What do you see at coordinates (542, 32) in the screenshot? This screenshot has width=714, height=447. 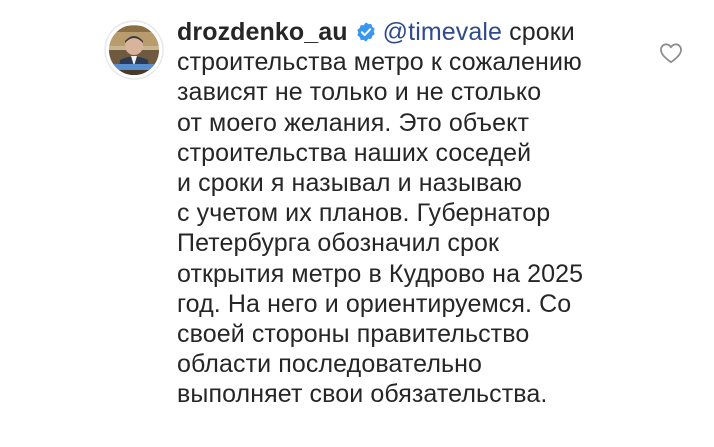 I see `comment-text-start: сроки` at bounding box center [542, 32].